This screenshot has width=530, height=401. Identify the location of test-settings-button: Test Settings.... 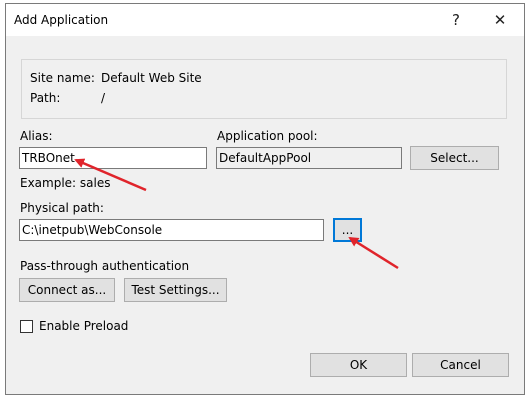
(175, 290).